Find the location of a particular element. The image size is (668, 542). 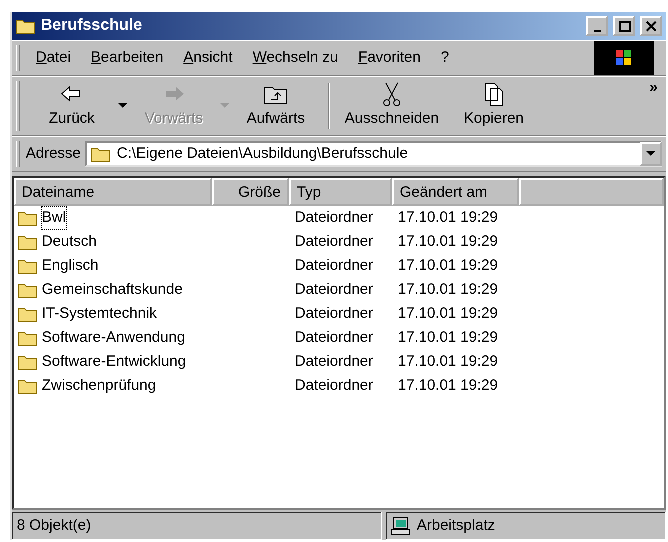

menu-item: Favoriten is located at coordinates (389, 58).